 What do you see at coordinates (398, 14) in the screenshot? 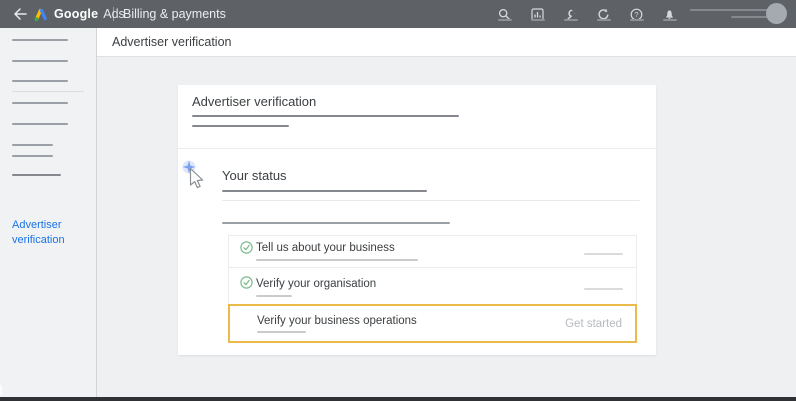
I see `top-app-bar: Google Ads Billing & payments ?` at bounding box center [398, 14].